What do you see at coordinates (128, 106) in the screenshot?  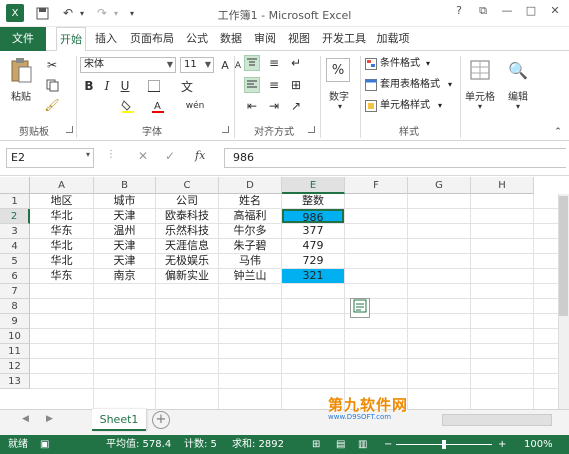 I see `fill-color-icon` at bounding box center [128, 106].